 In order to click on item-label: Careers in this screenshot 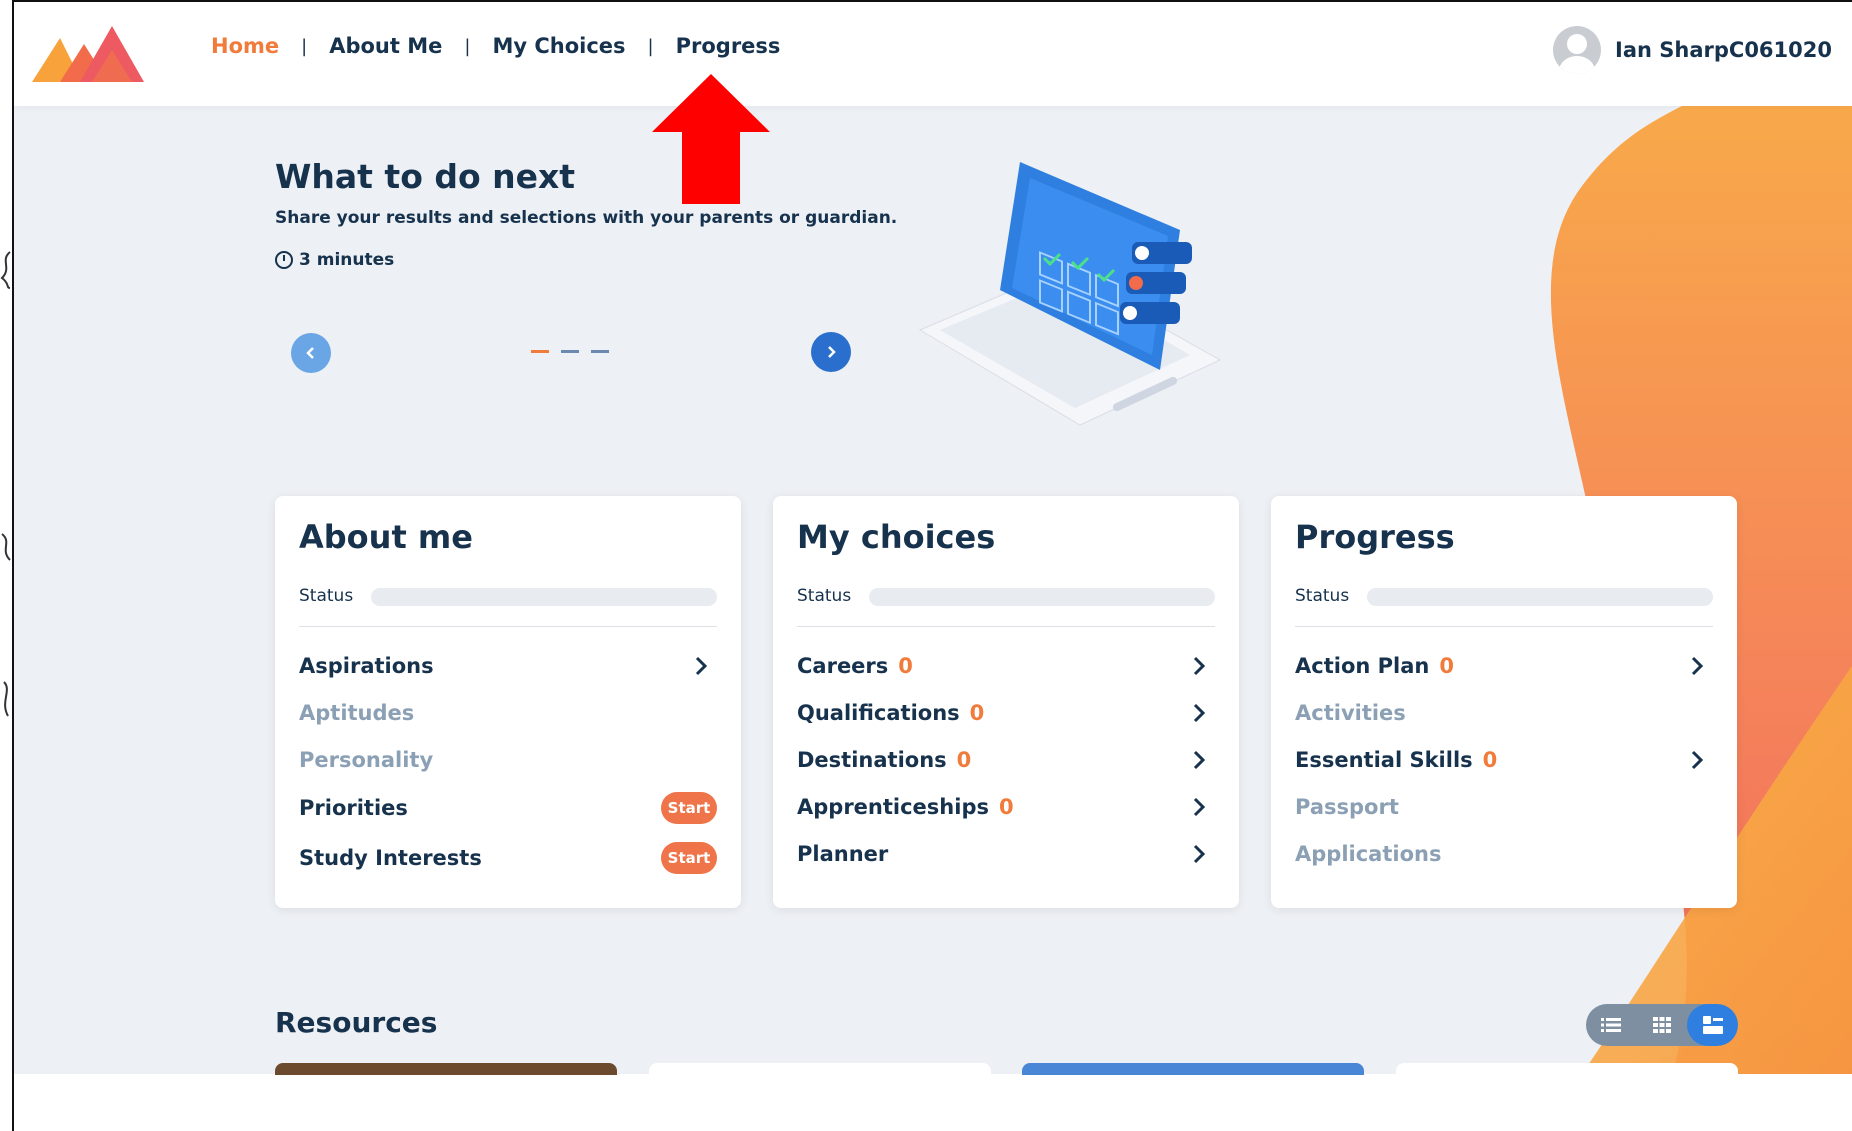, I will do `click(843, 666)`.